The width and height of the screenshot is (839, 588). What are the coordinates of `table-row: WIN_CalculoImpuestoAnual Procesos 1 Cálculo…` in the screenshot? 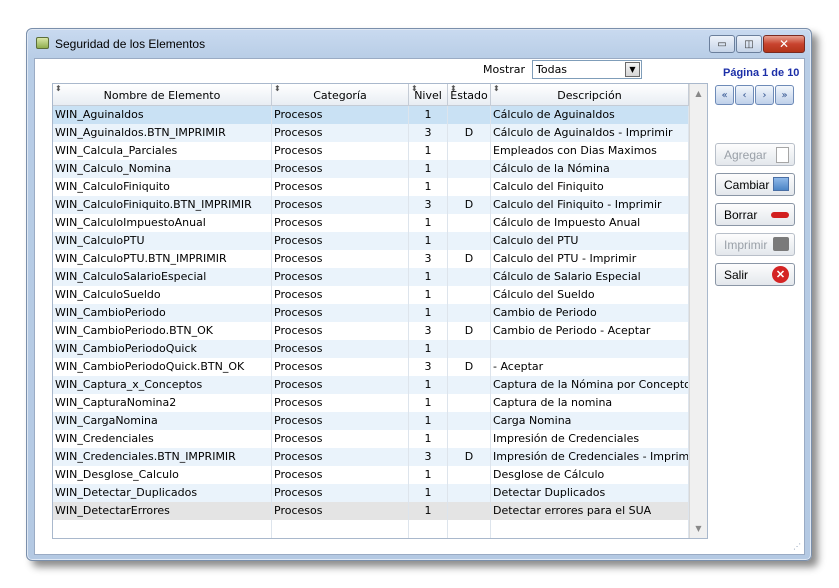 It's located at (371, 223).